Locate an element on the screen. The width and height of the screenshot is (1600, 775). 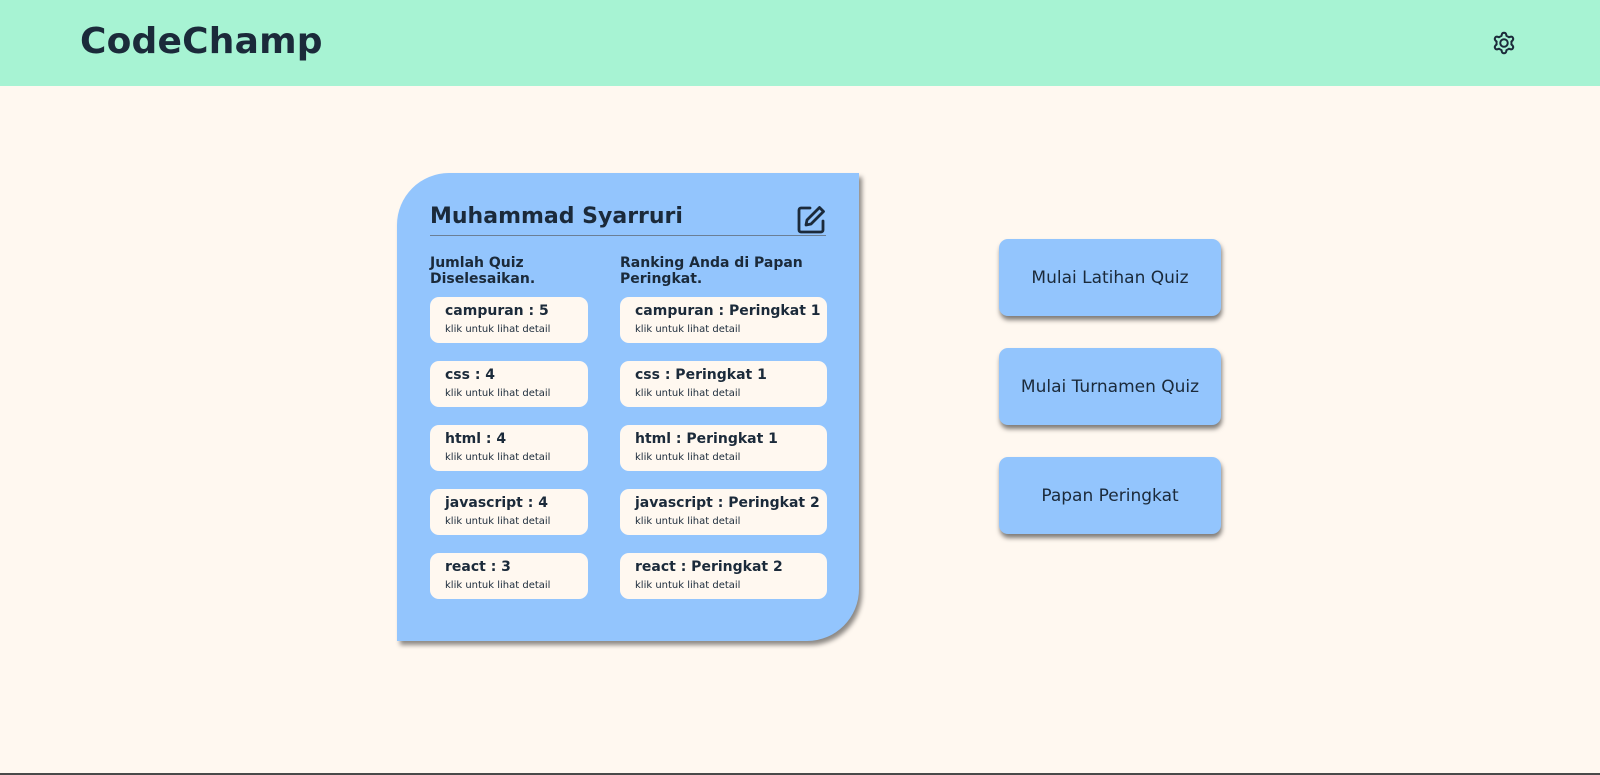
quiz-count-label: javascript : 4 is located at coordinates (496, 503).